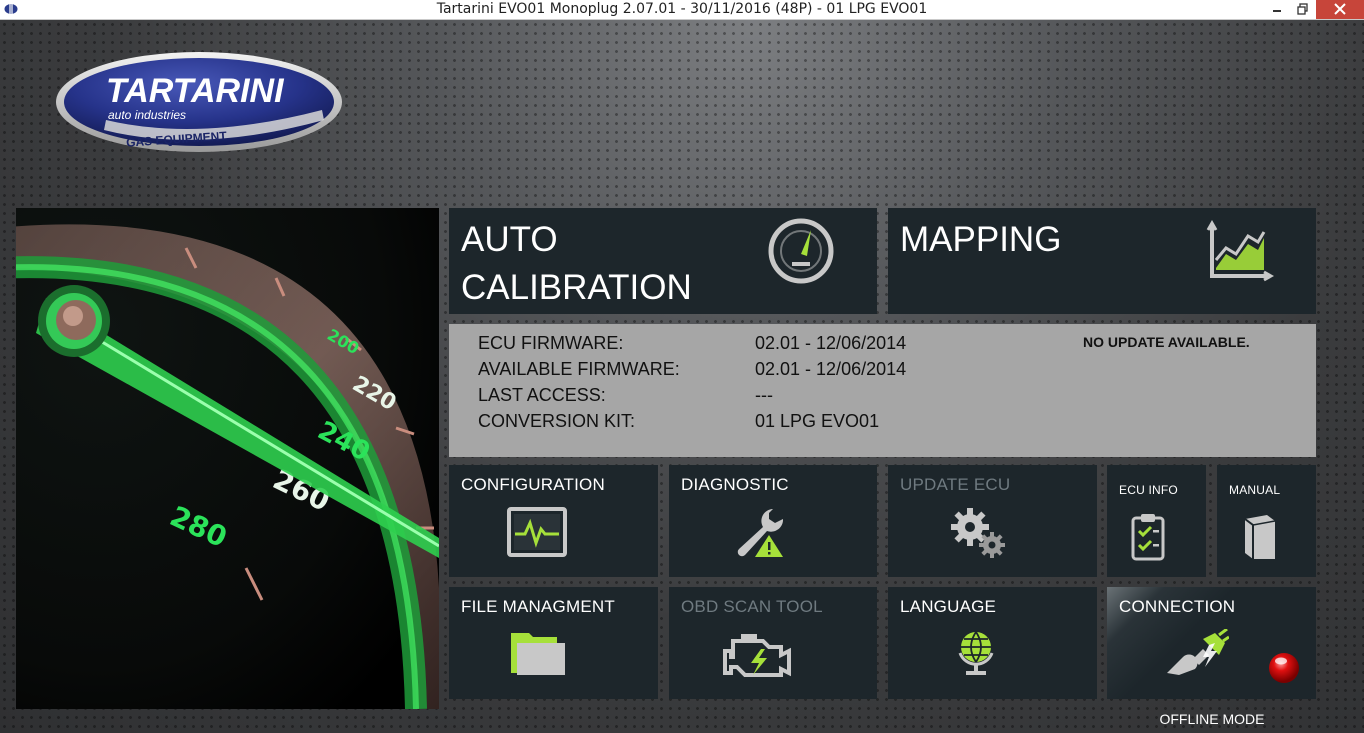  I want to click on update-ecu-tile: UPDATE ECU, so click(992, 521).